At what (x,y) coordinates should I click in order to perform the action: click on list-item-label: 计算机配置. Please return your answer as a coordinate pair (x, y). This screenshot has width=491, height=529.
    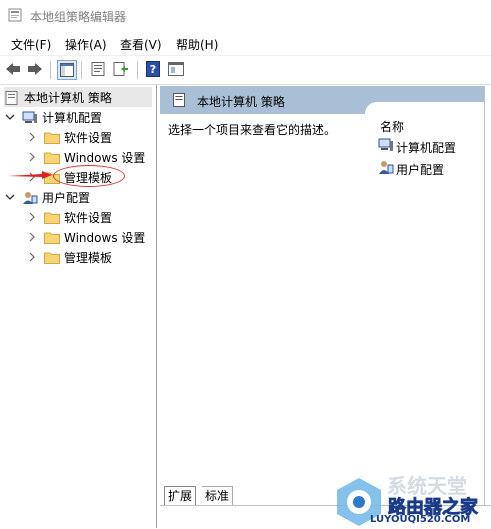
    Looking at the image, I should click on (426, 147).